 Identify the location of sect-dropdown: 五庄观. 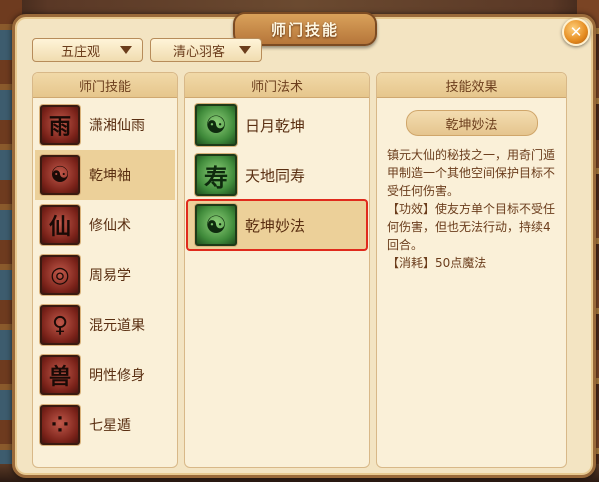
(87, 50).